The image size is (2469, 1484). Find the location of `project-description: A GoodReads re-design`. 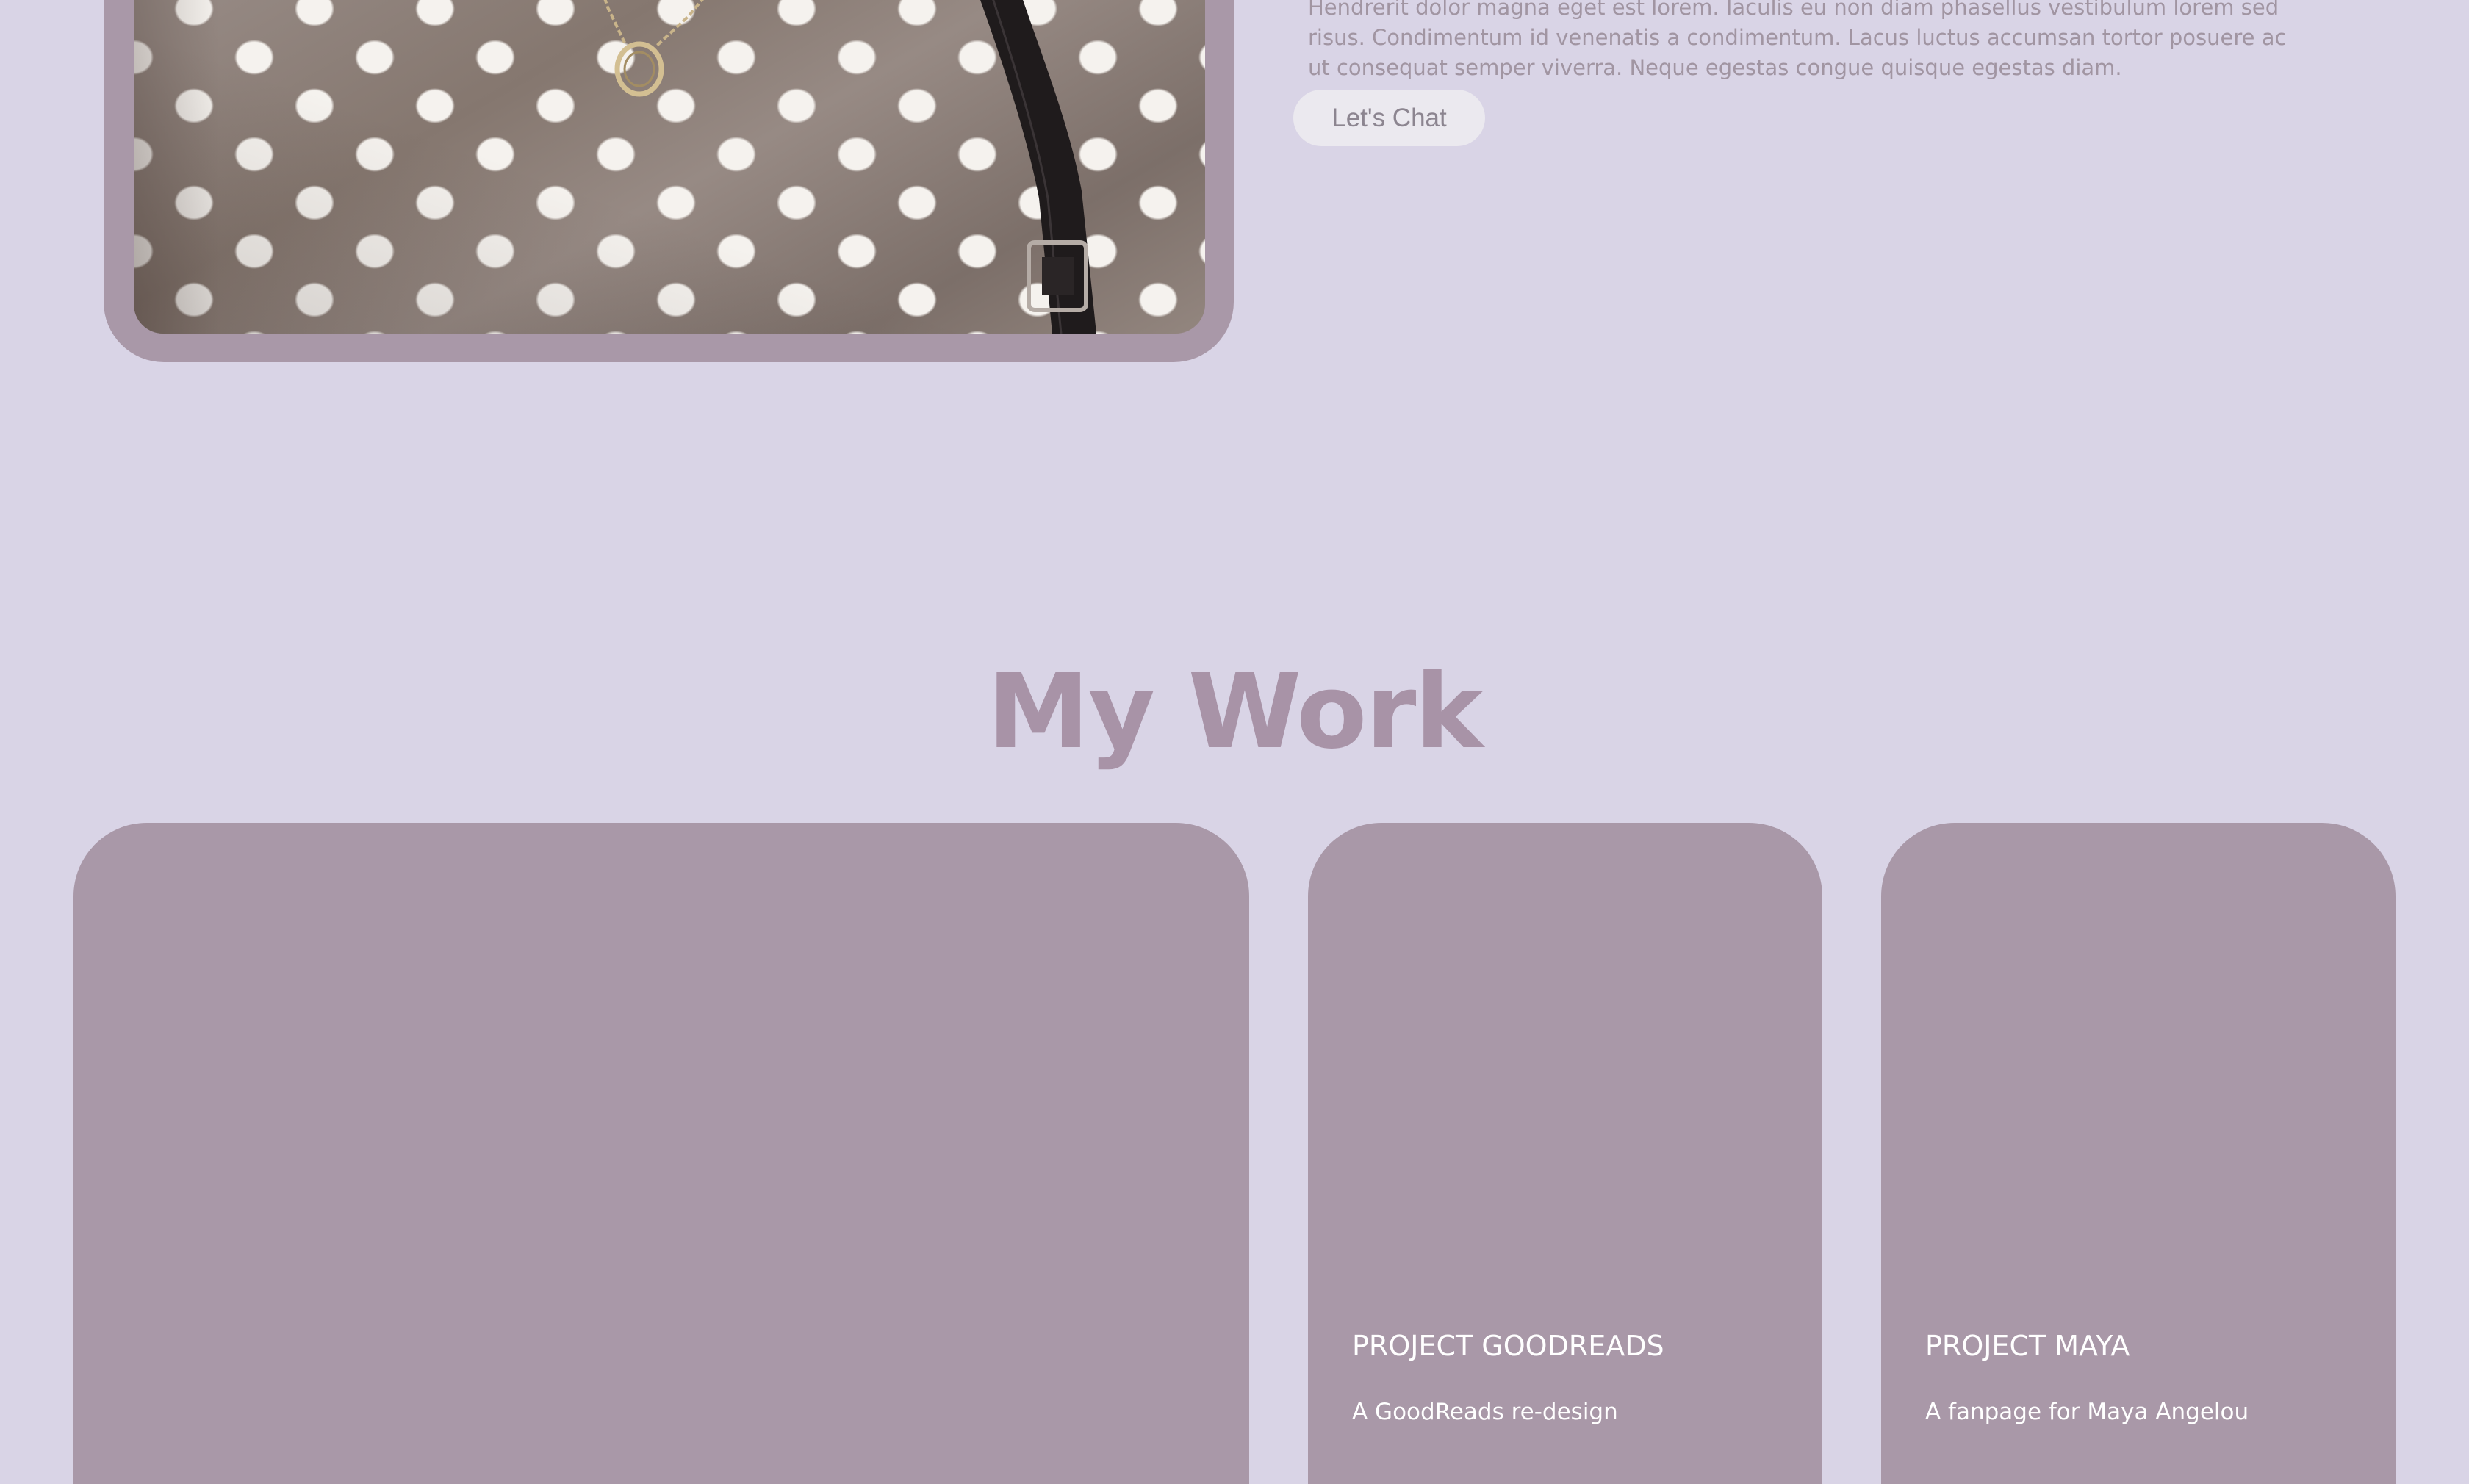

project-description: A GoodReads re-design is located at coordinates (1485, 1412).